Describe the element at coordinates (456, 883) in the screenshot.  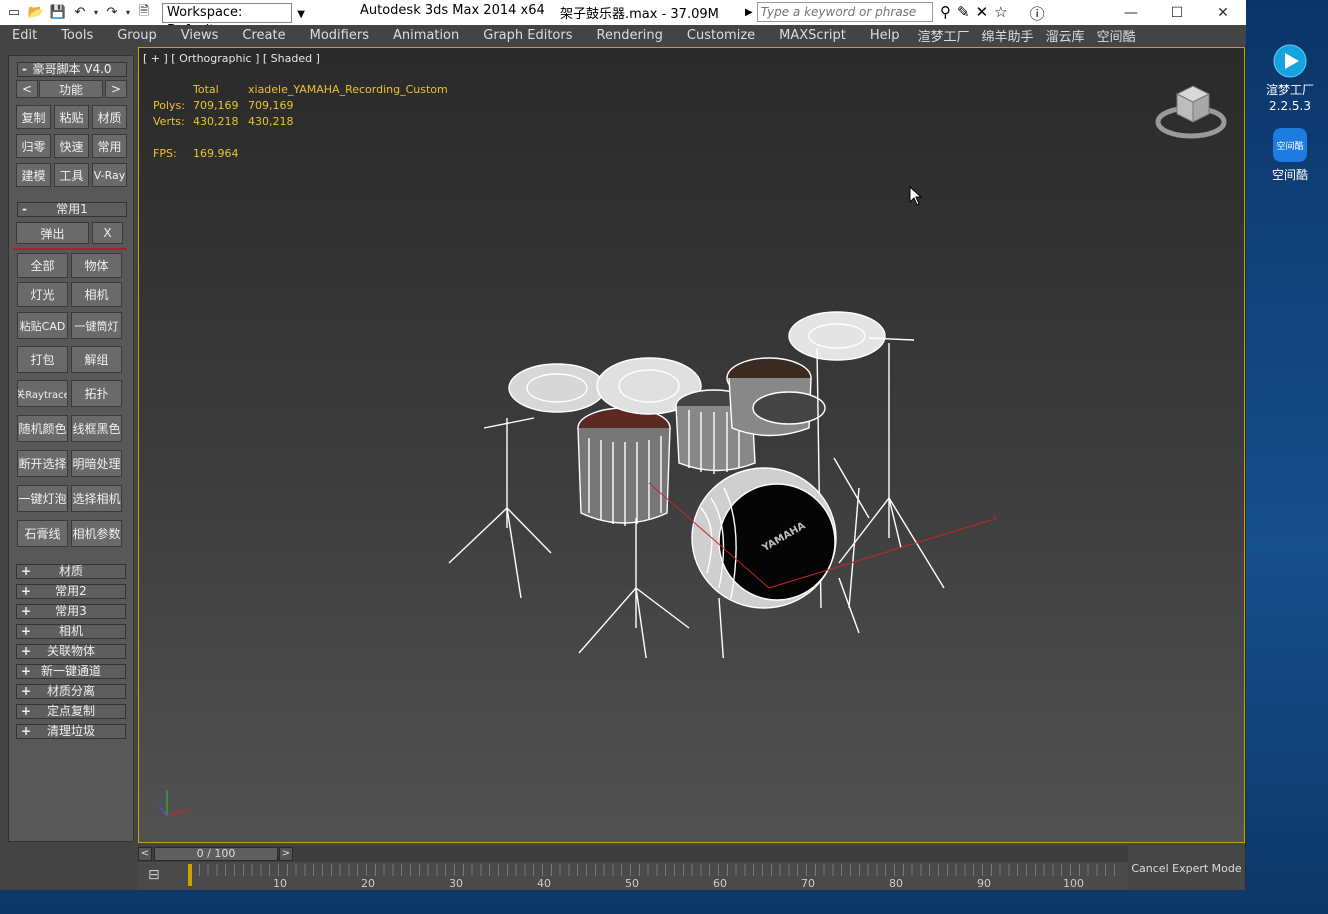
I see `tick-30: 30` at that location.